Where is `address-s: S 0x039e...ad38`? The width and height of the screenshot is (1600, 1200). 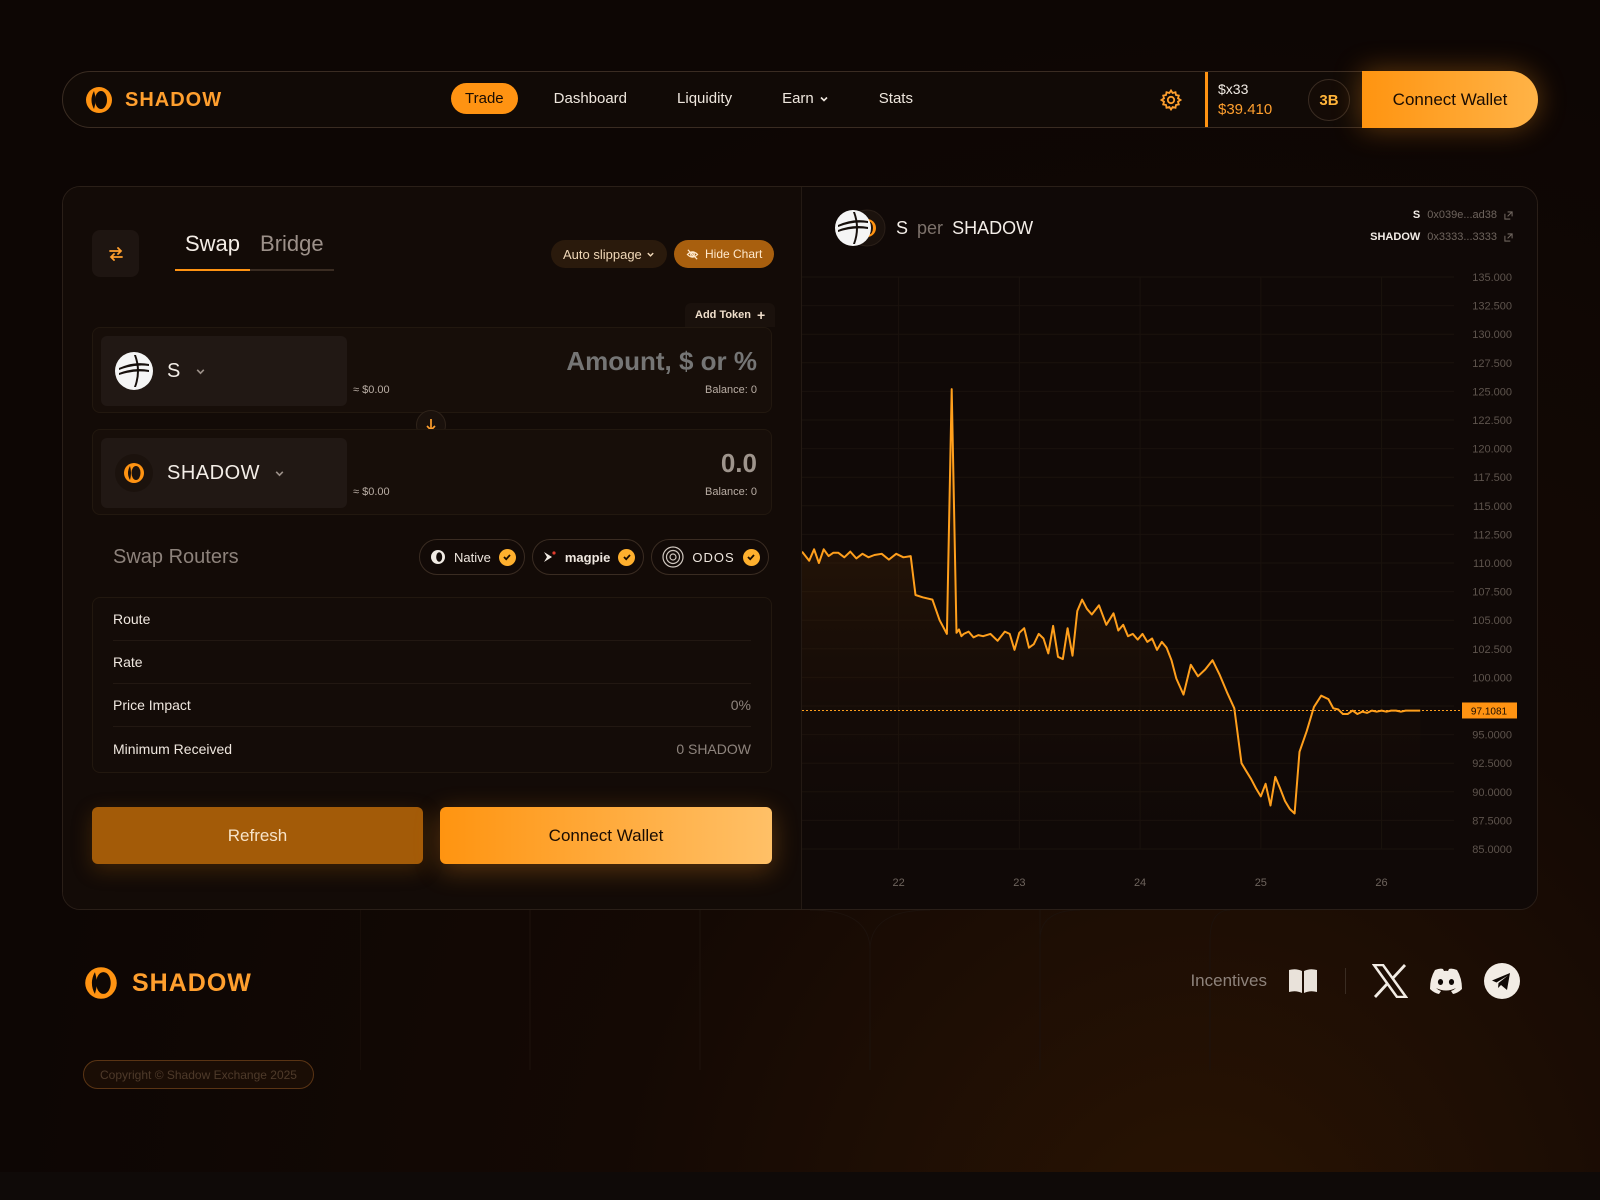
address-s: S 0x039e...ad38 is located at coordinates (1463, 215).